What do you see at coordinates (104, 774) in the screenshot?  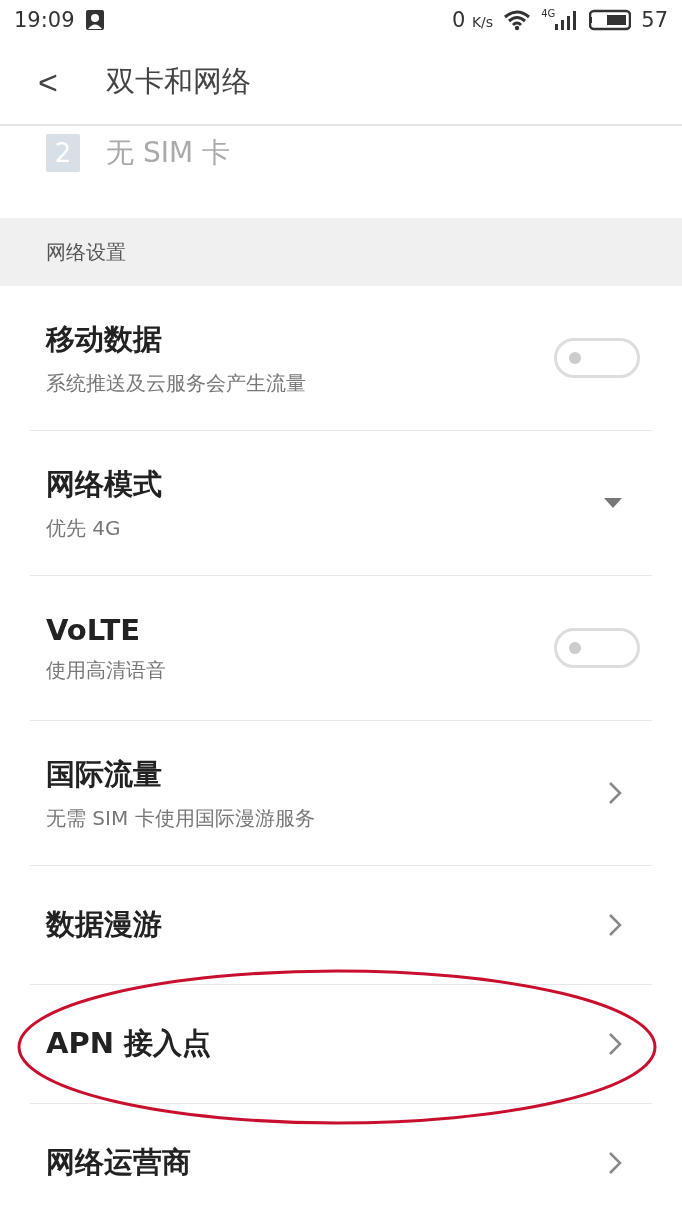 I see `setting-title: 国际流量` at bounding box center [104, 774].